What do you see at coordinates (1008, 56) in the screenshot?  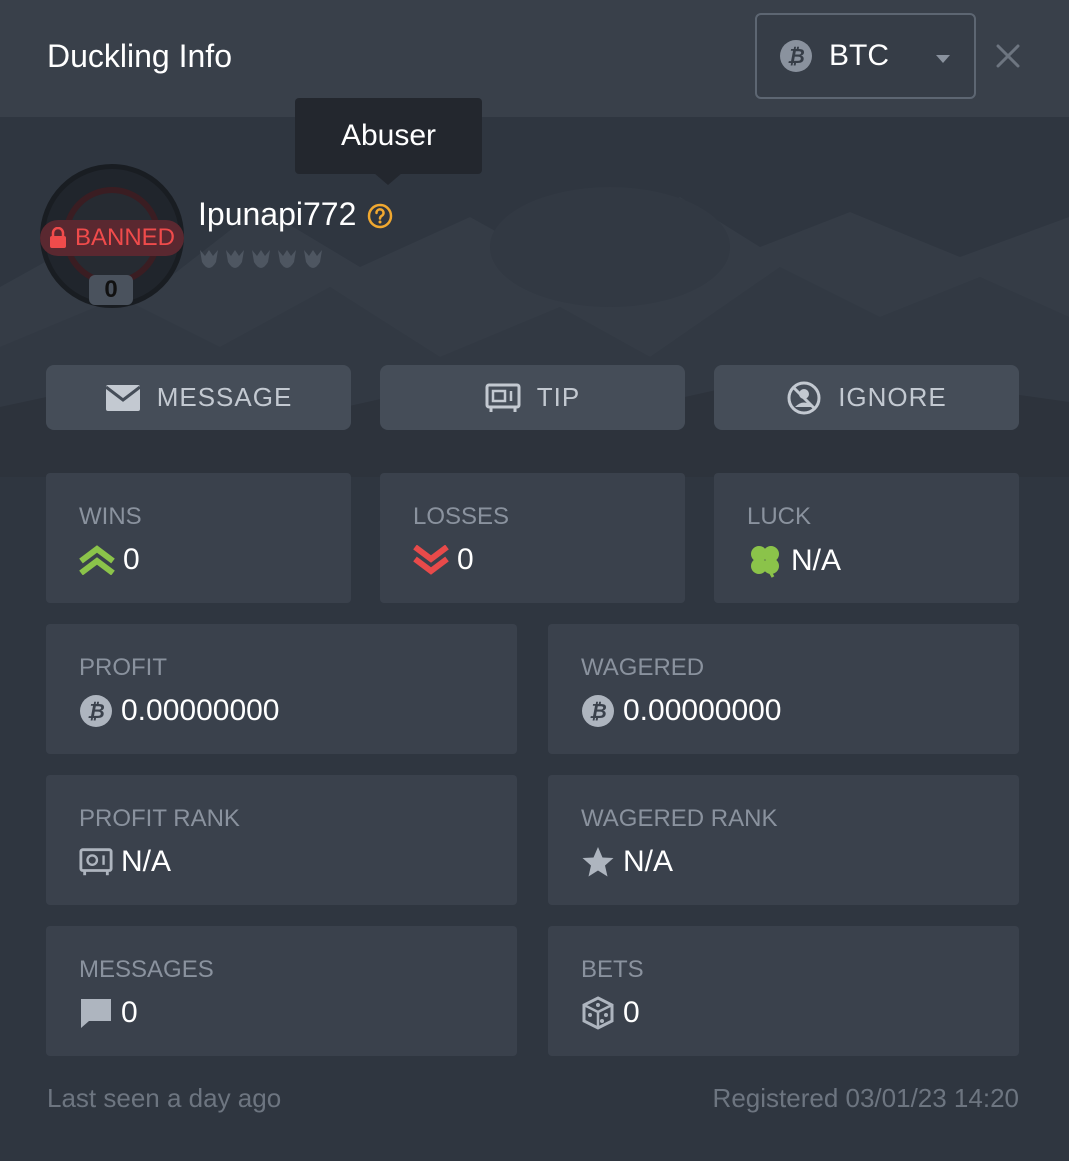 I see `close-icon` at bounding box center [1008, 56].